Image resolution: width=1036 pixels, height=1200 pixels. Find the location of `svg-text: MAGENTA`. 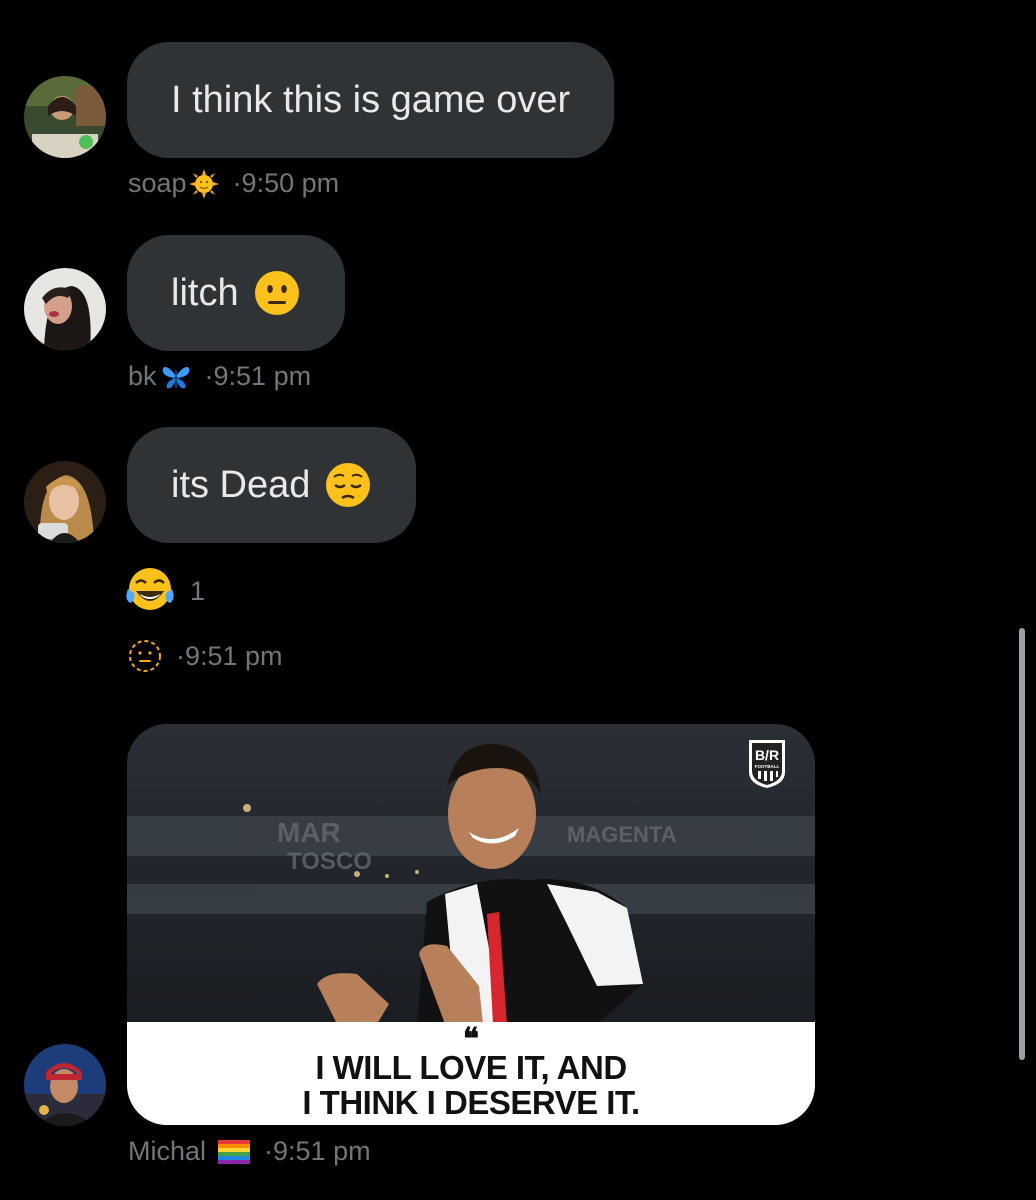

svg-text: MAGENTA is located at coordinates (622, 834).